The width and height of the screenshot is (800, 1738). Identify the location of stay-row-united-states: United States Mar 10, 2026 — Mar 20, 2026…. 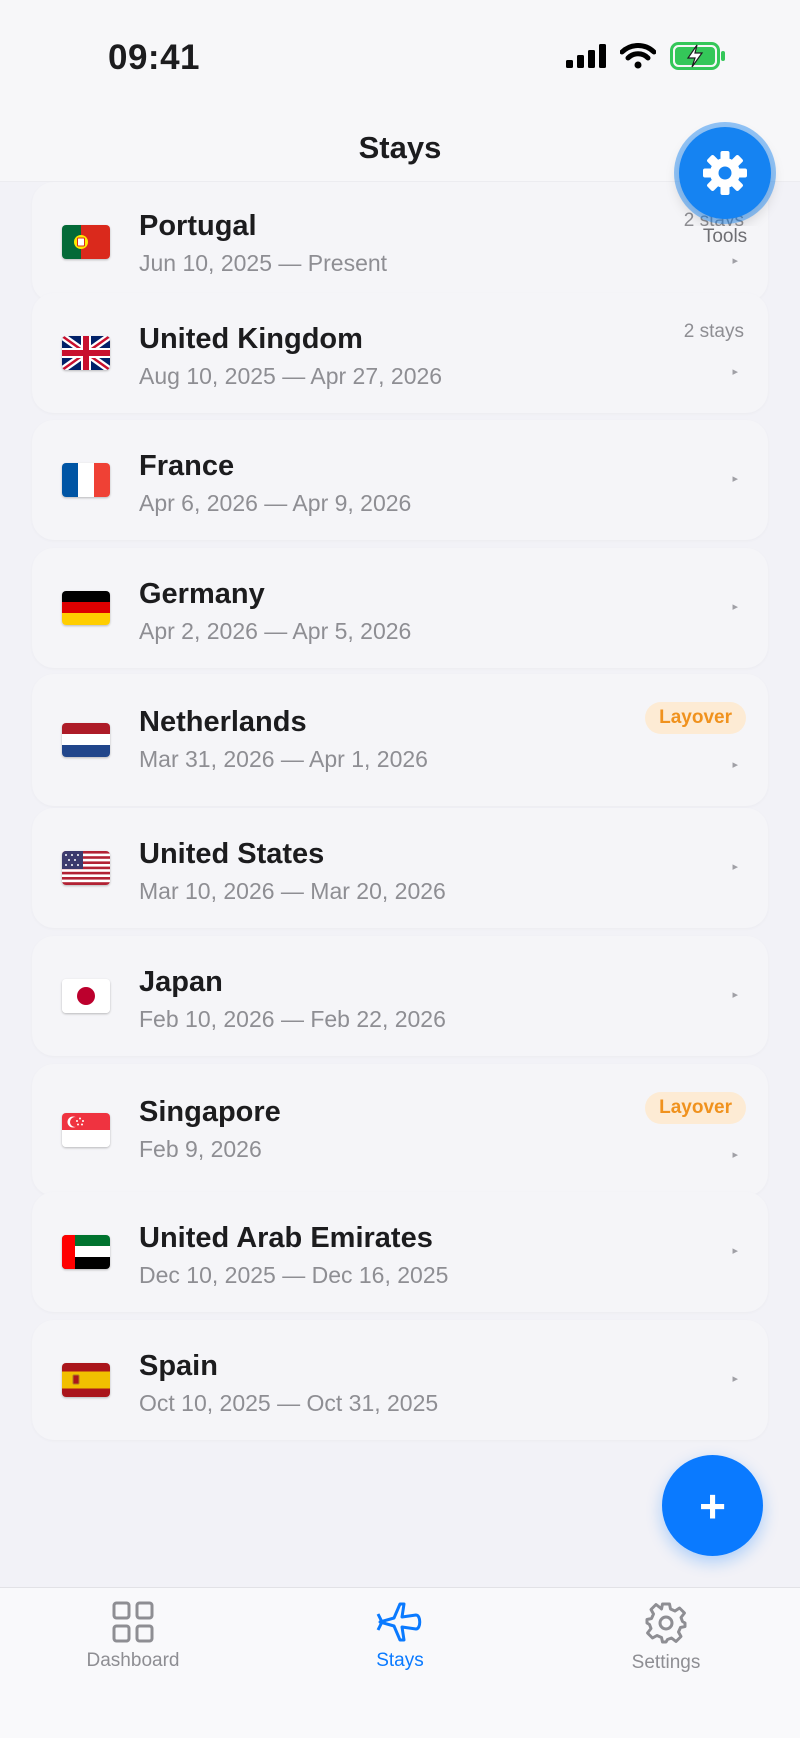
(400, 868).